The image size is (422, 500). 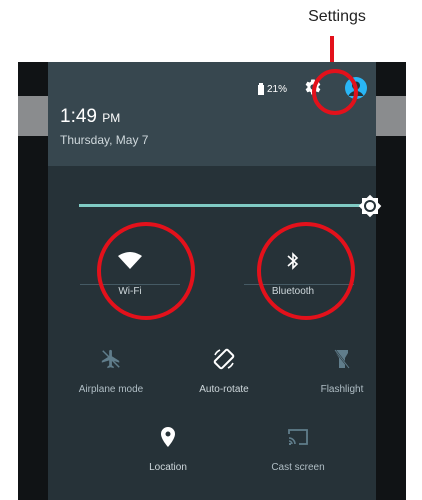 What do you see at coordinates (342, 389) in the screenshot?
I see `flashlight-label: Flashlight` at bounding box center [342, 389].